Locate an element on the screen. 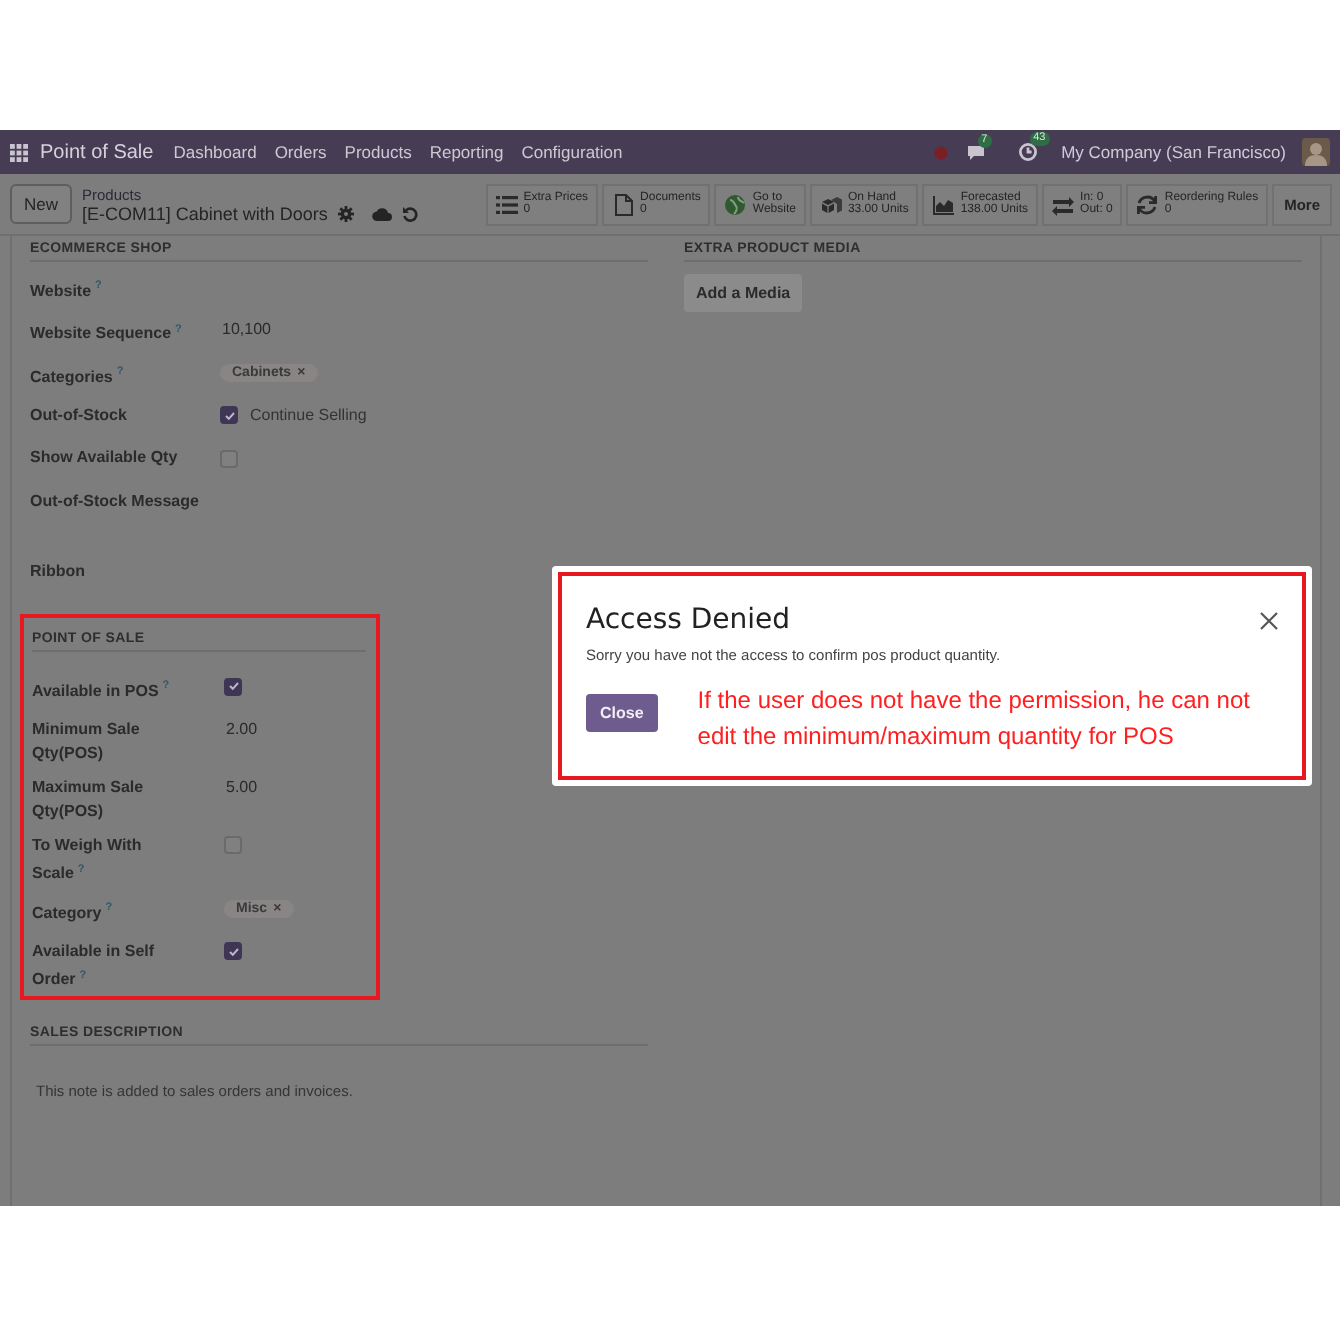 The width and height of the screenshot is (1340, 1340). field-value: 2.00 is located at coordinates (241, 729).